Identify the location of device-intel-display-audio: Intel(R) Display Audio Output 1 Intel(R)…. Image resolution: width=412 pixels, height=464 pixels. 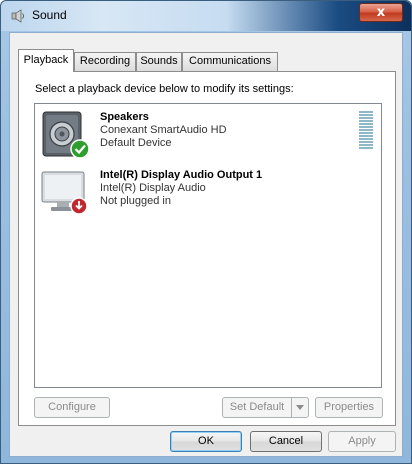
(208, 195).